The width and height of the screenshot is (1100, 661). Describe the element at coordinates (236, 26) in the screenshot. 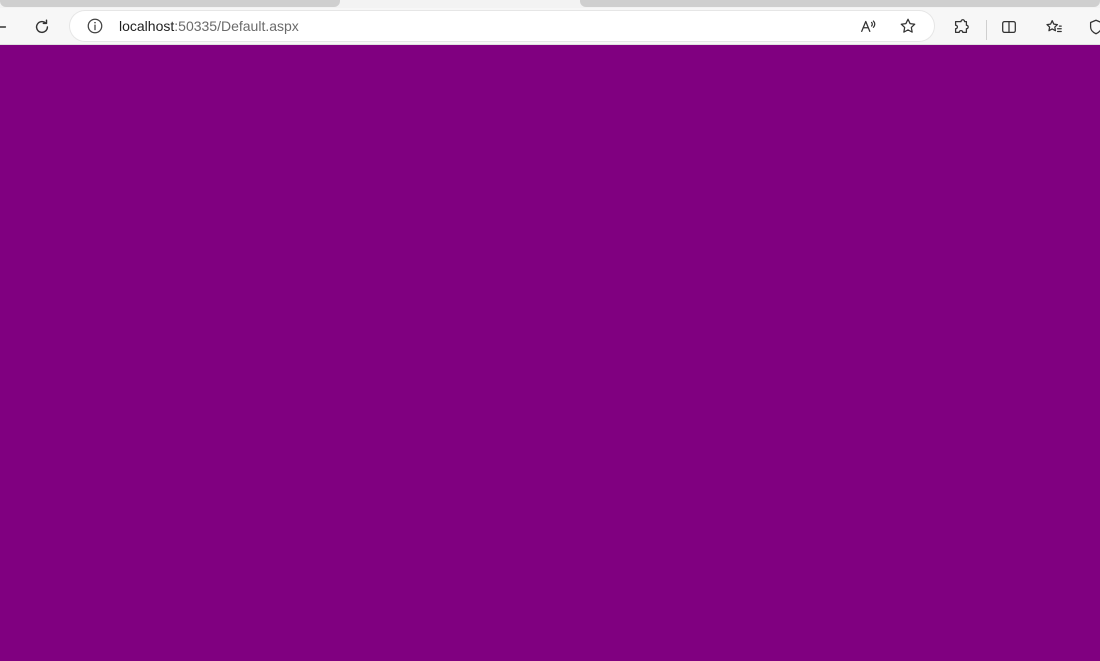

I see `url-path: :50335/Default.aspx` at that location.